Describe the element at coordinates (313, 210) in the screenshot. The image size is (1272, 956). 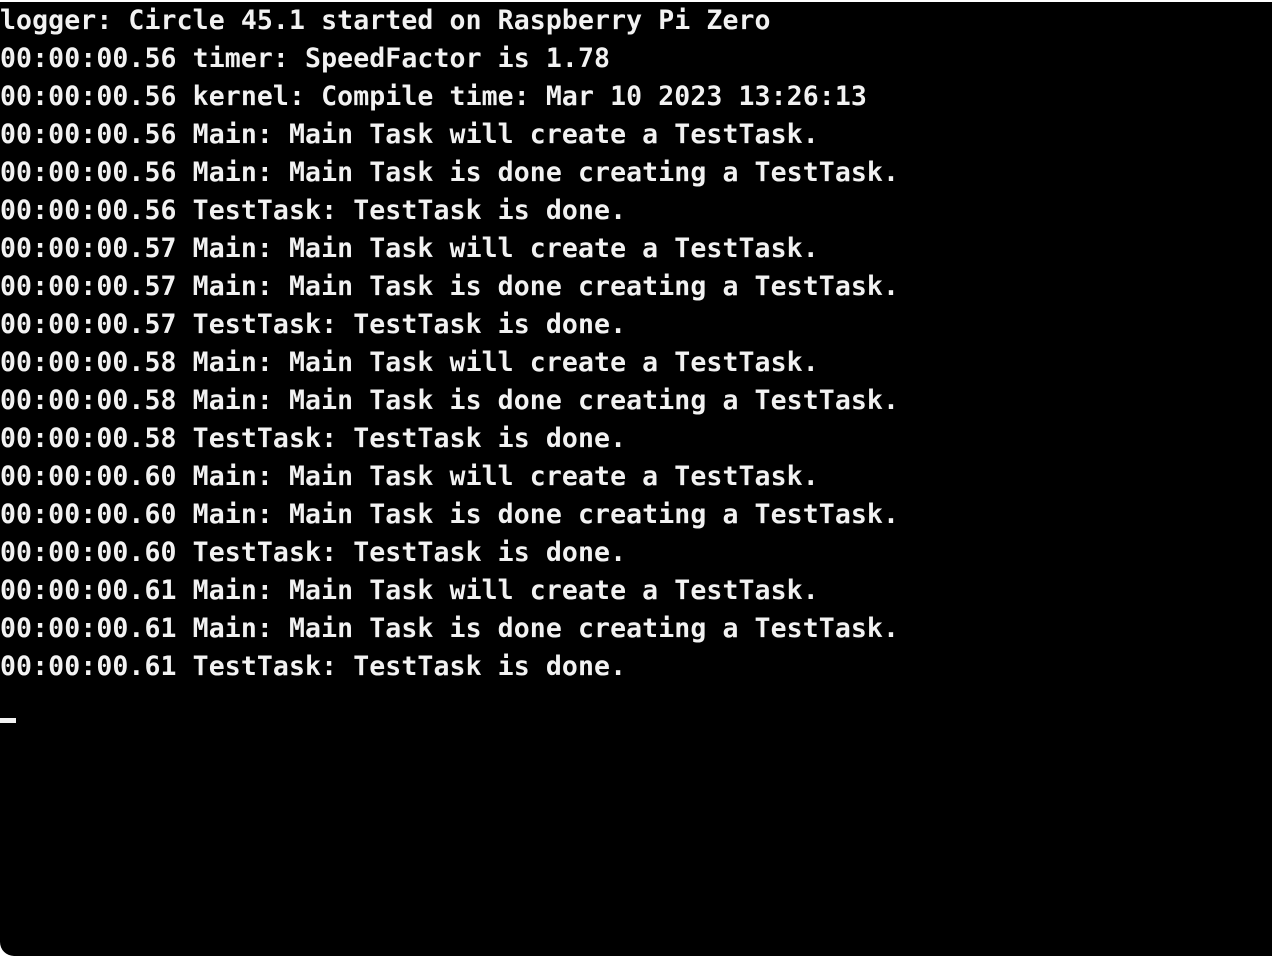
I see `console-line: 00:00:00.56 TestTask: TestTask is done.` at that location.